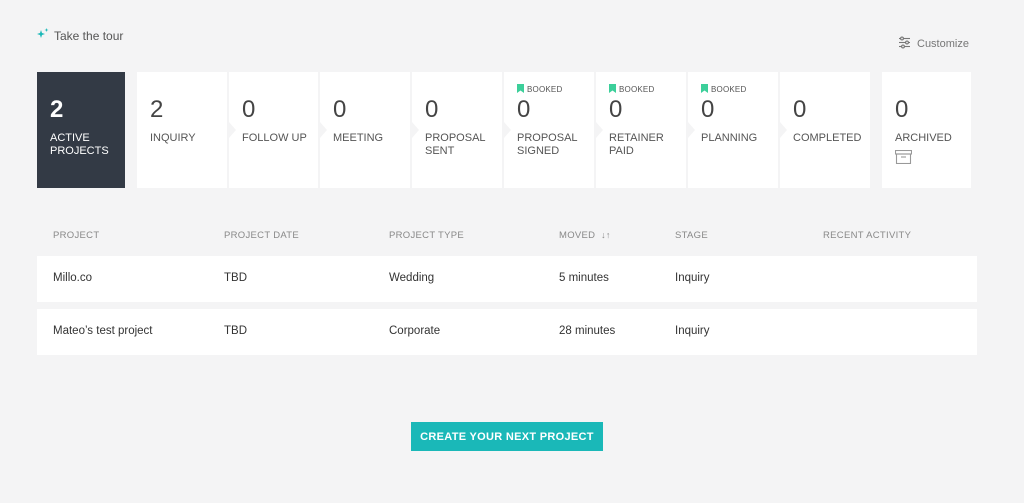 This screenshot has width=1024, height=503. I want to click on take-the-tour-link: Take the tour, so click(80, 35).